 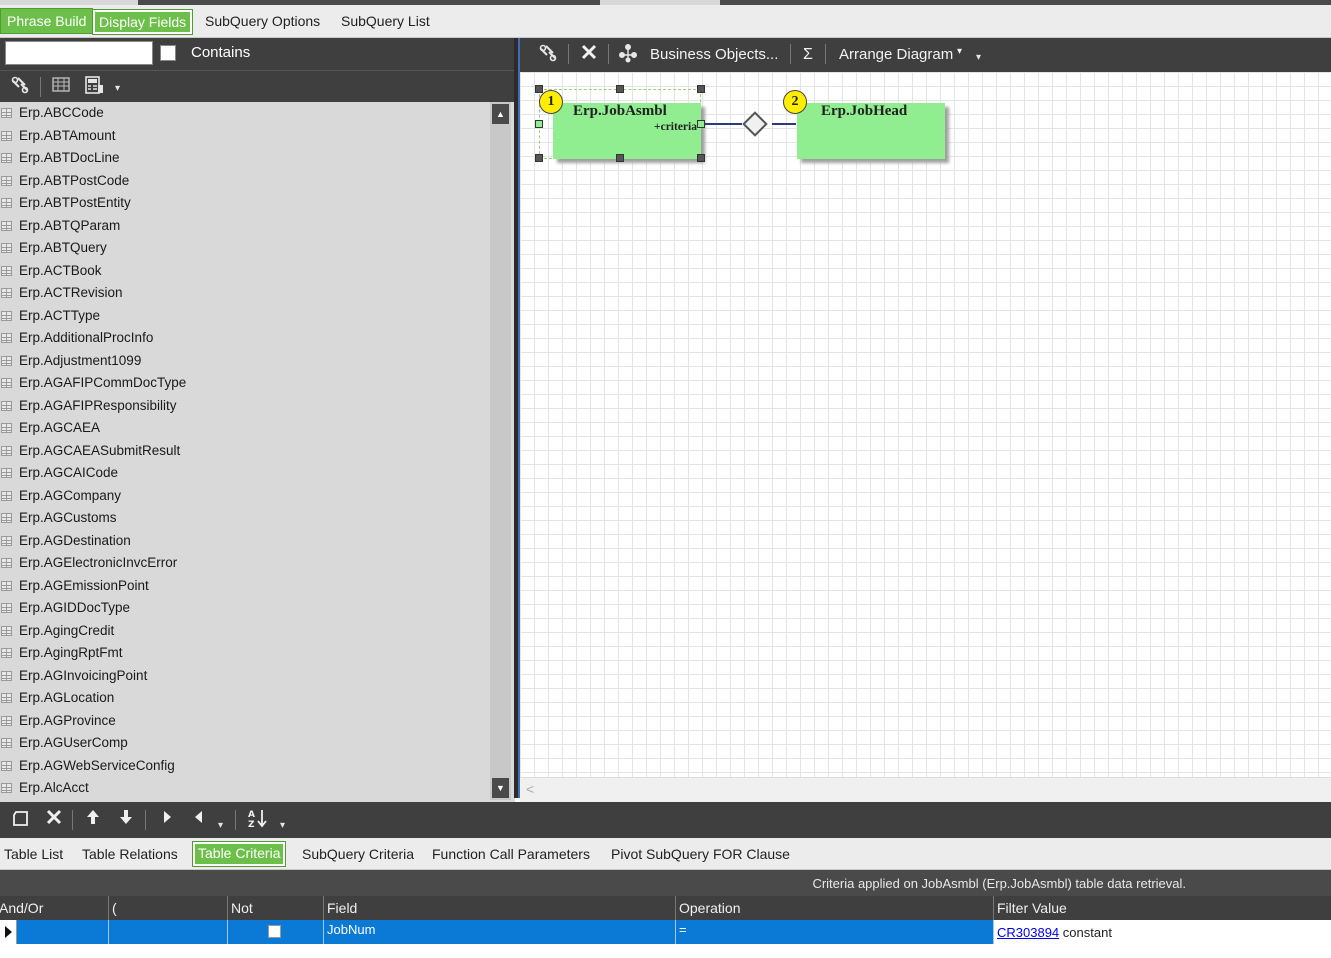 I want to click on list-item: Erp.ABTQuery, so click(x=245, y=248).